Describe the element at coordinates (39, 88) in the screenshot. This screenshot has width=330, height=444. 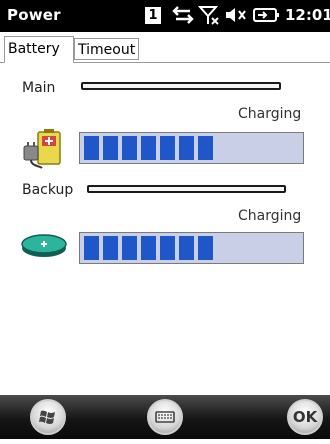
I see `main-battery-label: Main` at that location.